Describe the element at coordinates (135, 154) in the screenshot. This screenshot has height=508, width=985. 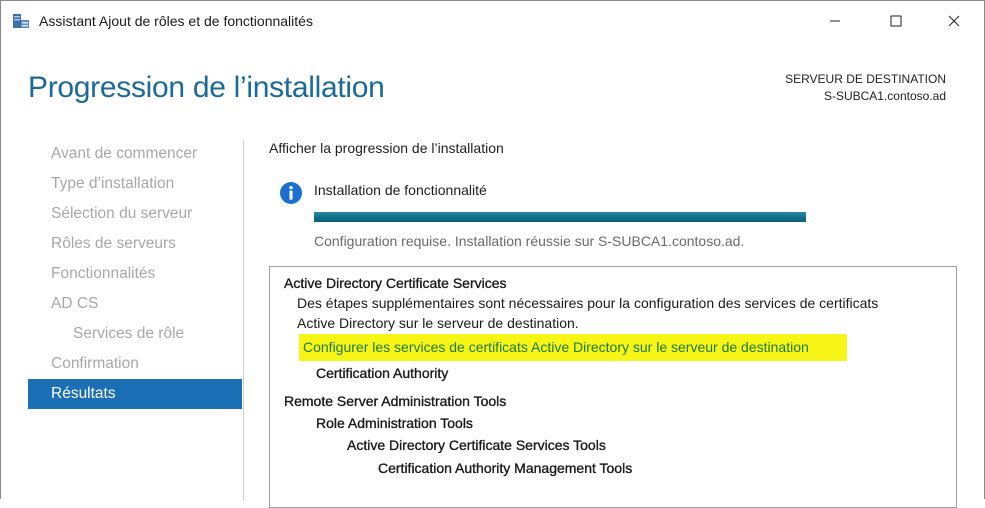
I see `nav-item-before-you-begin: Avant de commencer` at that location.